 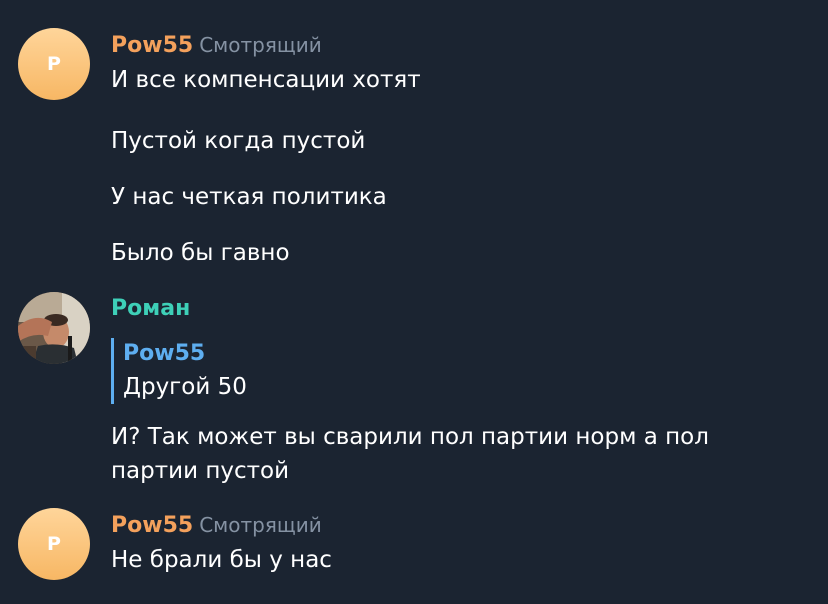 I want to click on author-name: Роман, so click(x=150, y=308).